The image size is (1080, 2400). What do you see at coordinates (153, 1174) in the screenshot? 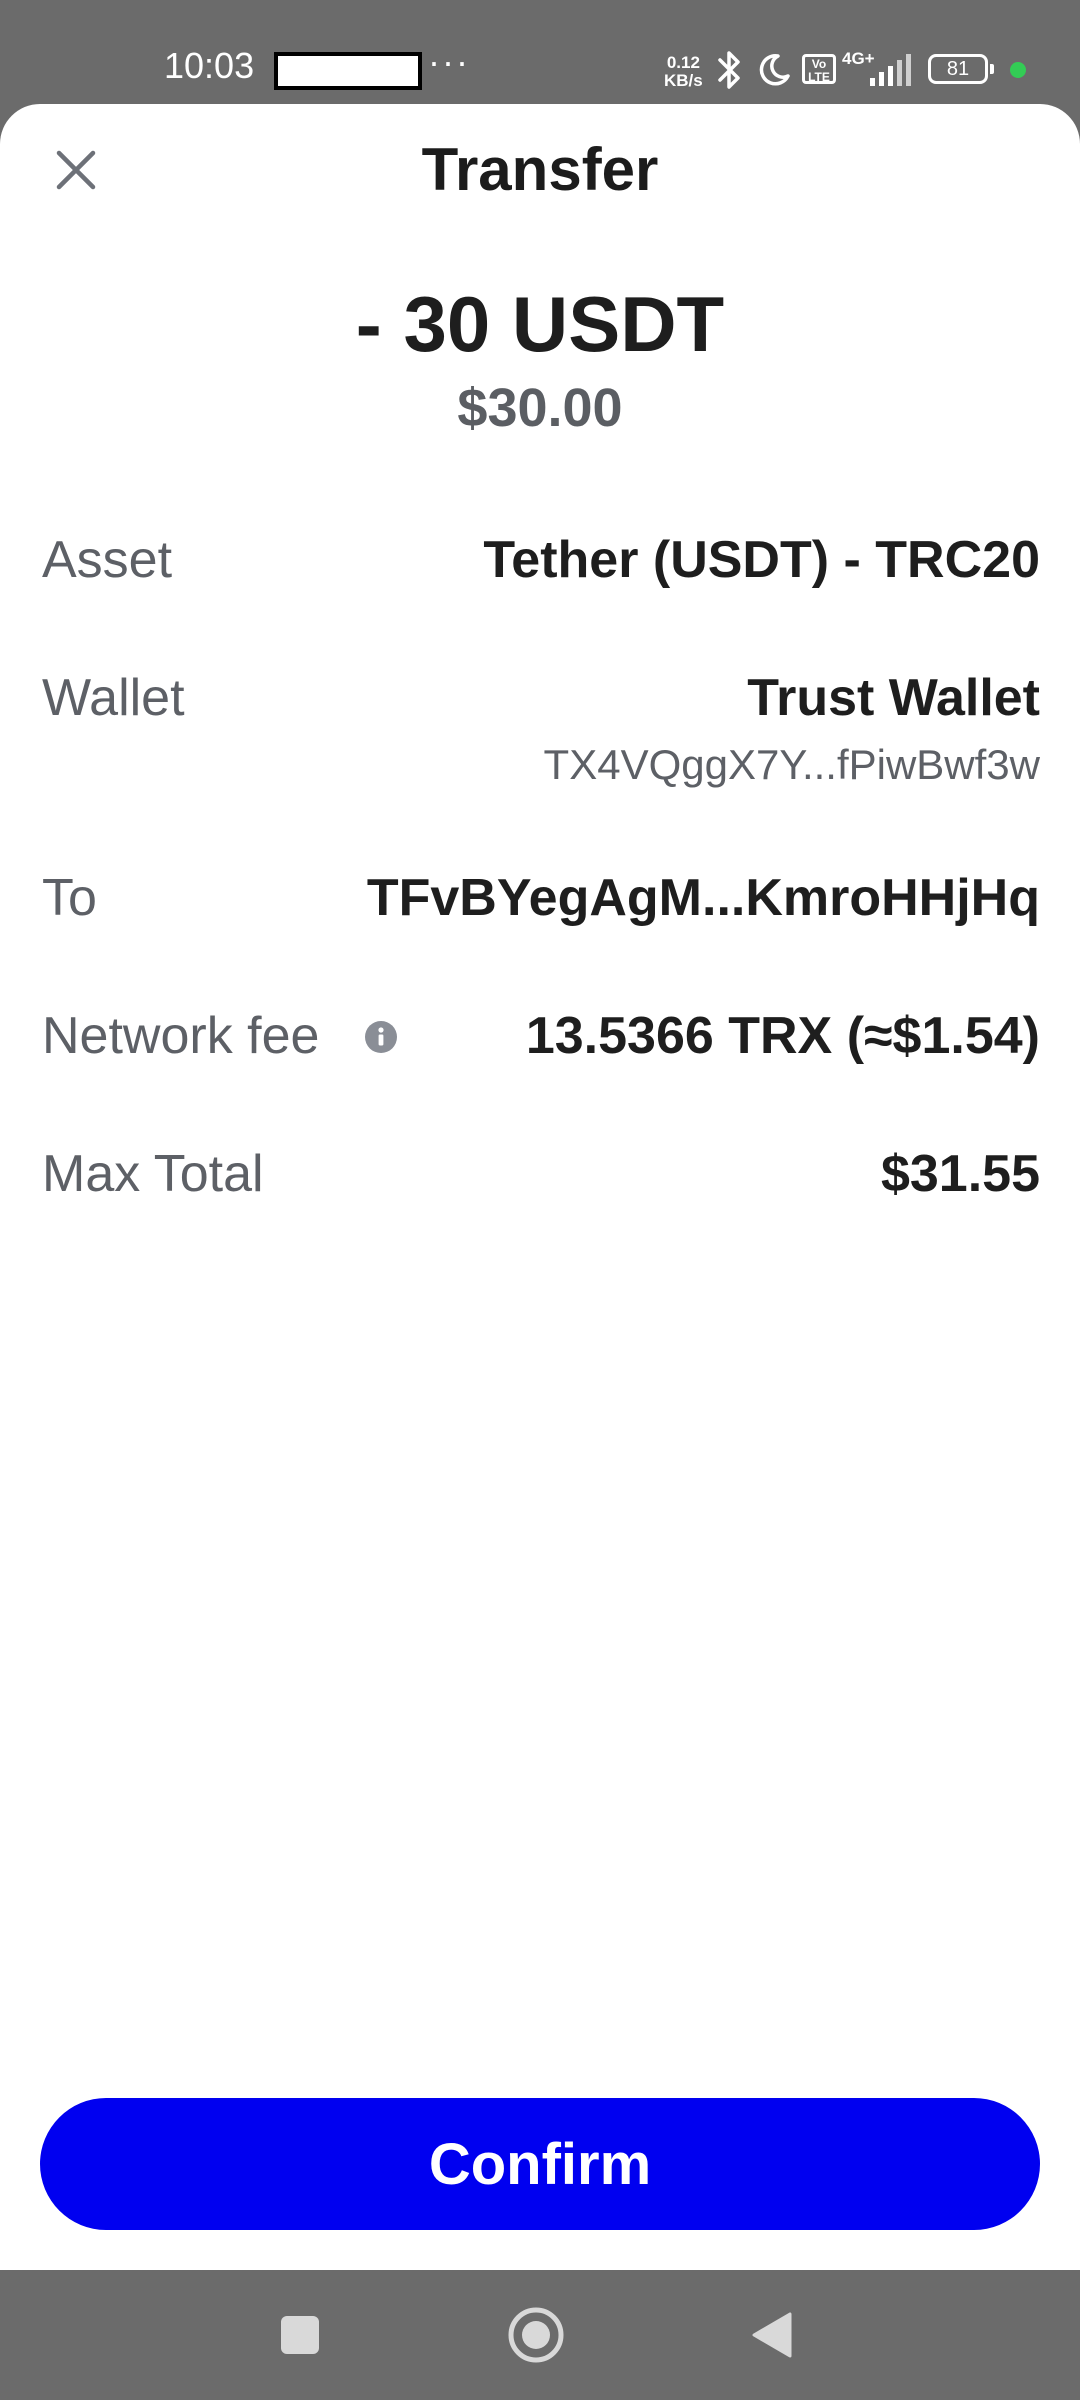
I see `max-total-label: Max Total` at bounding box center [153, 1174].